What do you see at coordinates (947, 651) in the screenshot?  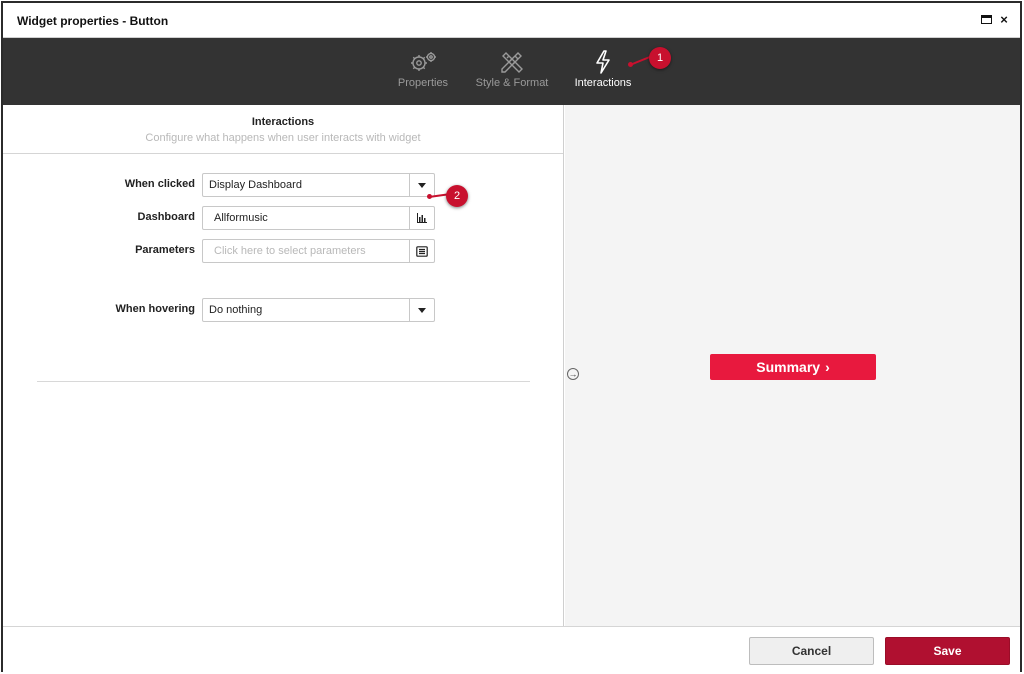 I see `save-button: Save` at bounding box center [947, 651].